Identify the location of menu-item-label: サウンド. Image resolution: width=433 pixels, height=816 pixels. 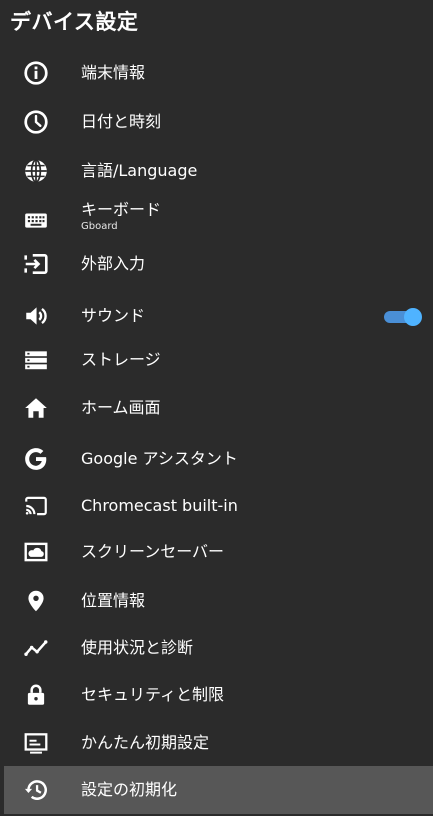
(113, 315).